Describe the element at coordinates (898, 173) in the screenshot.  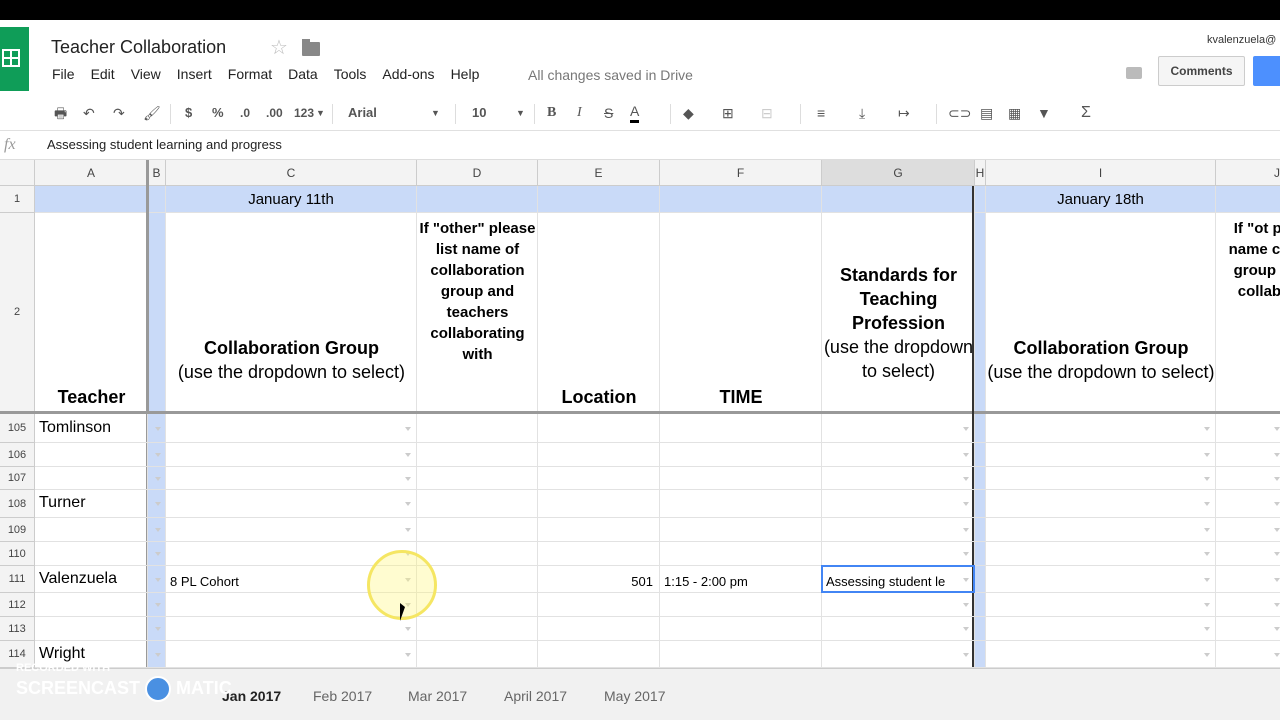
I see `column-header-g: G` at that location.